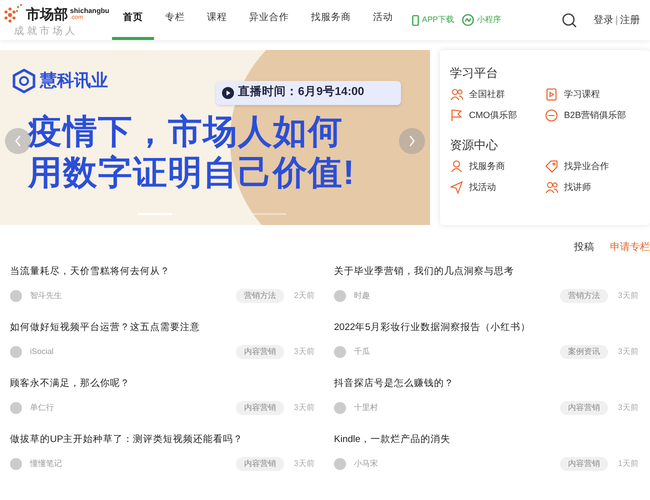 The width and height of the screenshot is (650, 500). I want to click on person-icon, so click(456, 167).